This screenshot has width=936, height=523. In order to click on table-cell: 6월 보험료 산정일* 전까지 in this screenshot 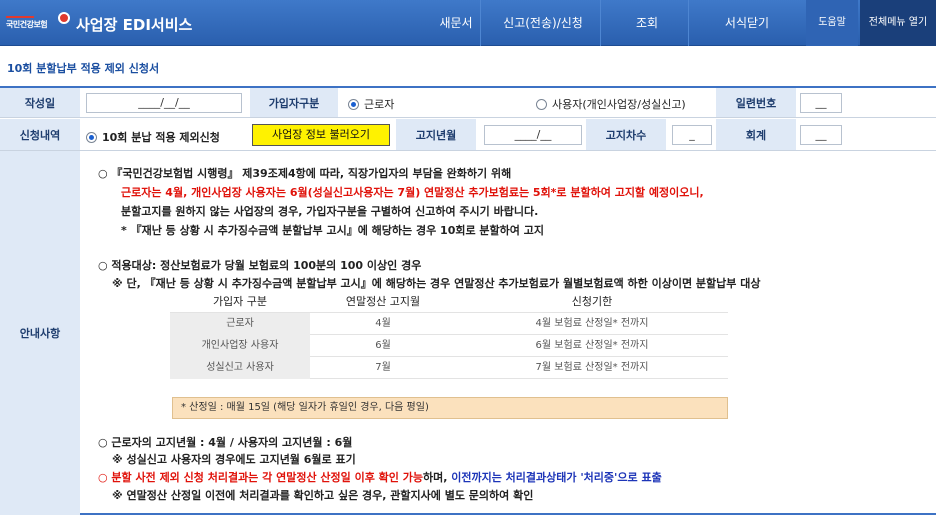, I will do `click(592, 345)`.